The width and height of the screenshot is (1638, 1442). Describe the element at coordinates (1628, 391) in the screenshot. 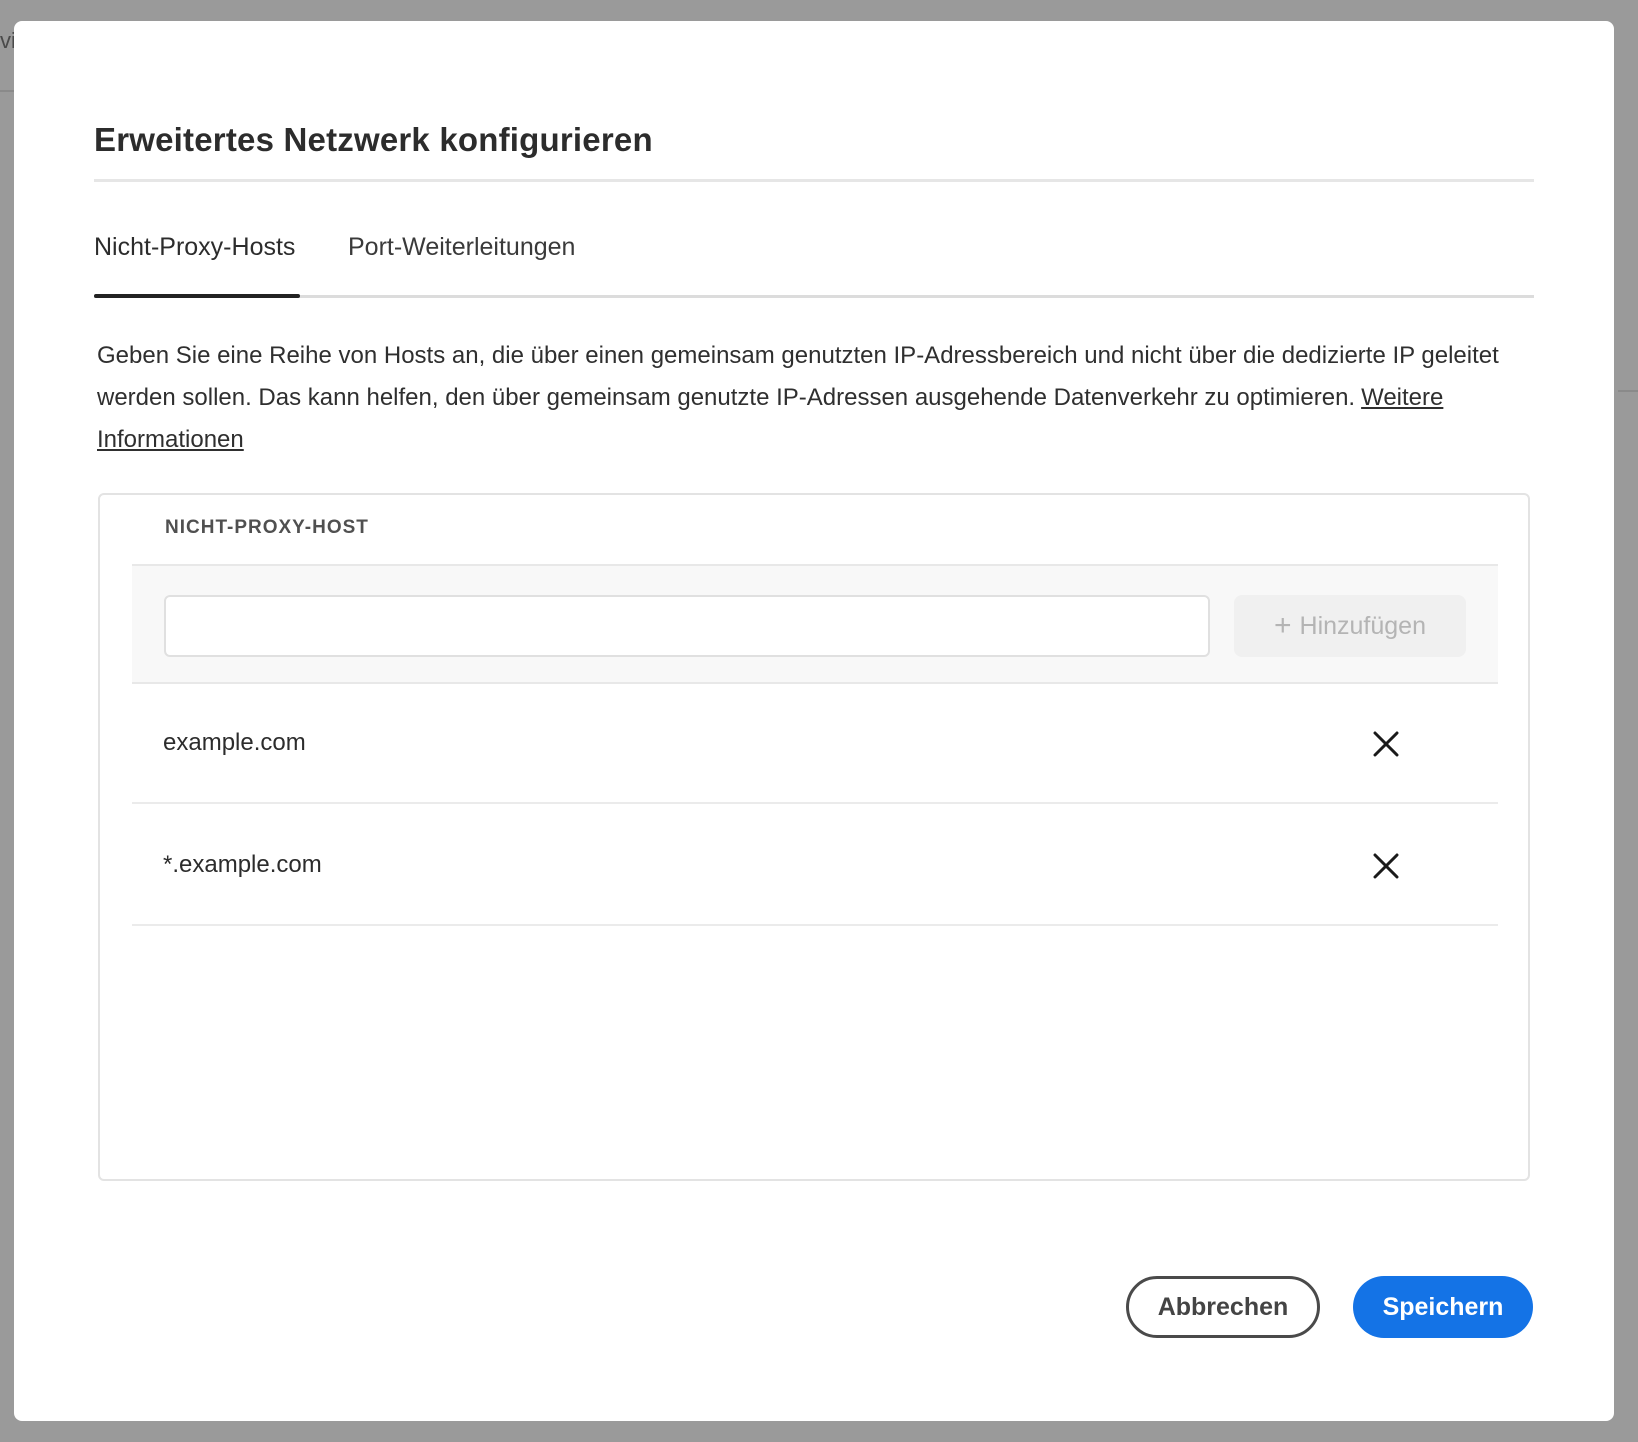

I see `background-divider-right` at that location.